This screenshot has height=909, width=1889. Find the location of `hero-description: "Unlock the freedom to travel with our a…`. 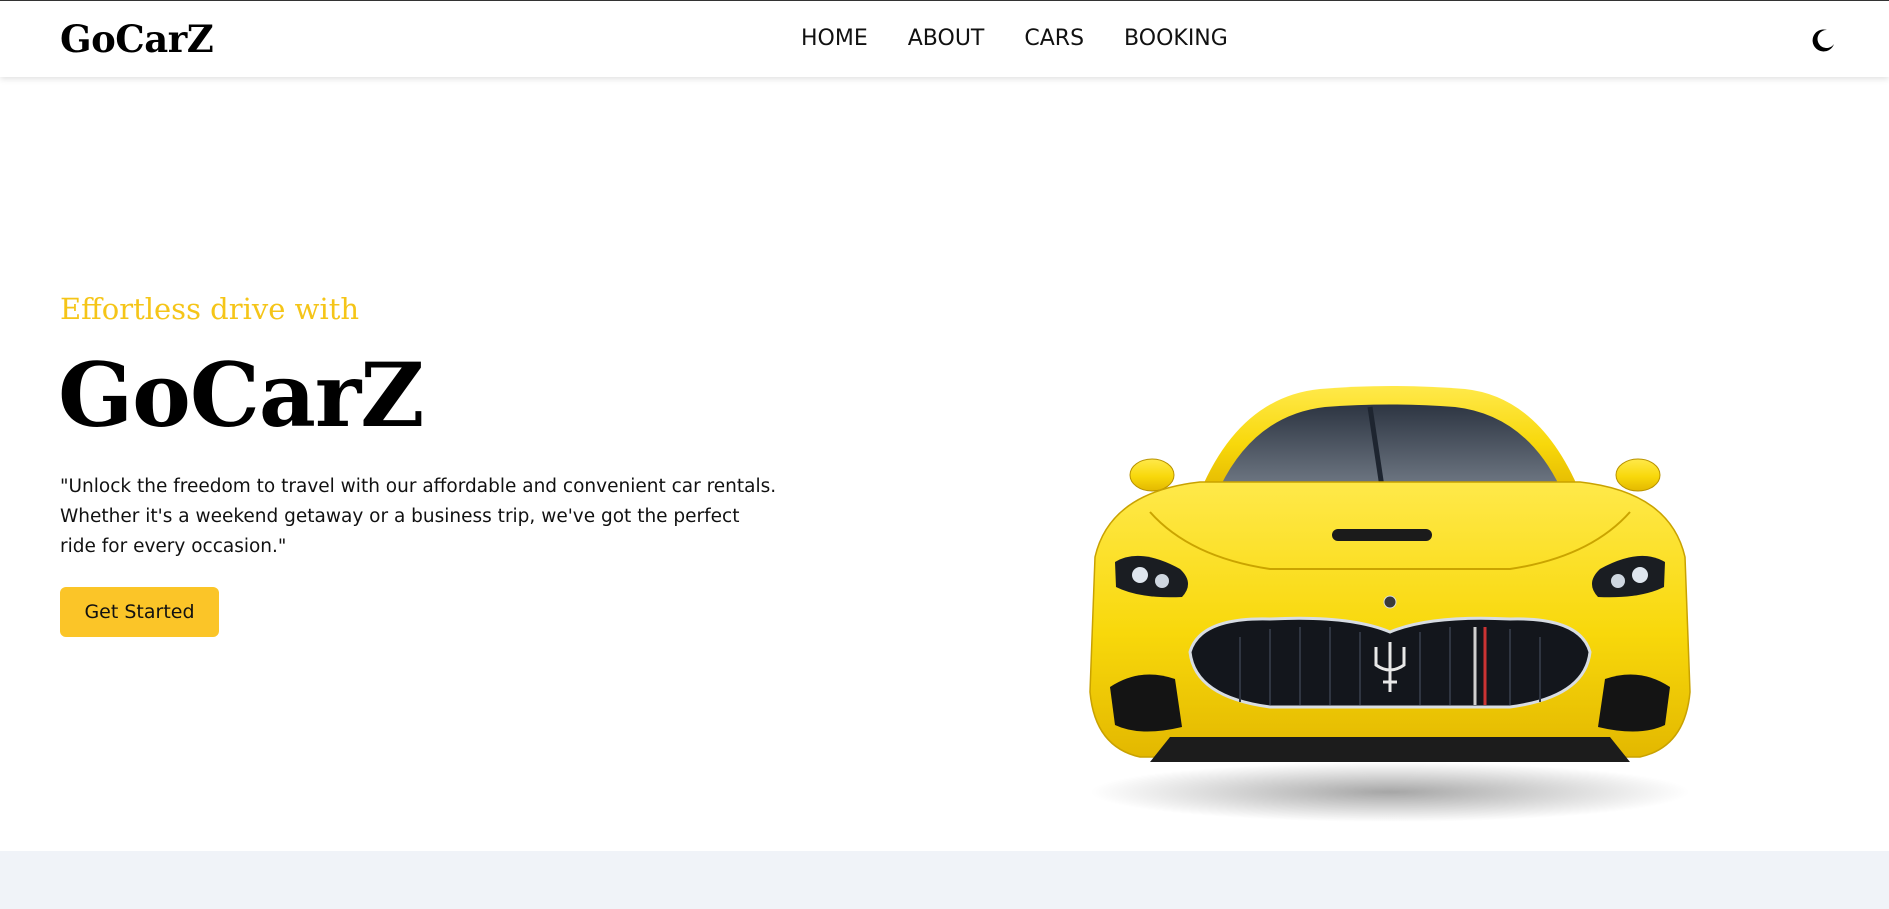

hero-description: "Unlock the freedom to travel with our a… is located at coordinates (418, 516).